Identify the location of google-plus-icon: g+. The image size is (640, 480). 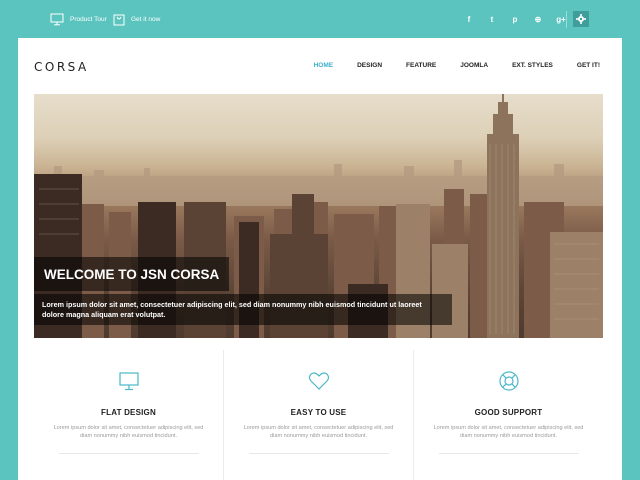
(561, 19).